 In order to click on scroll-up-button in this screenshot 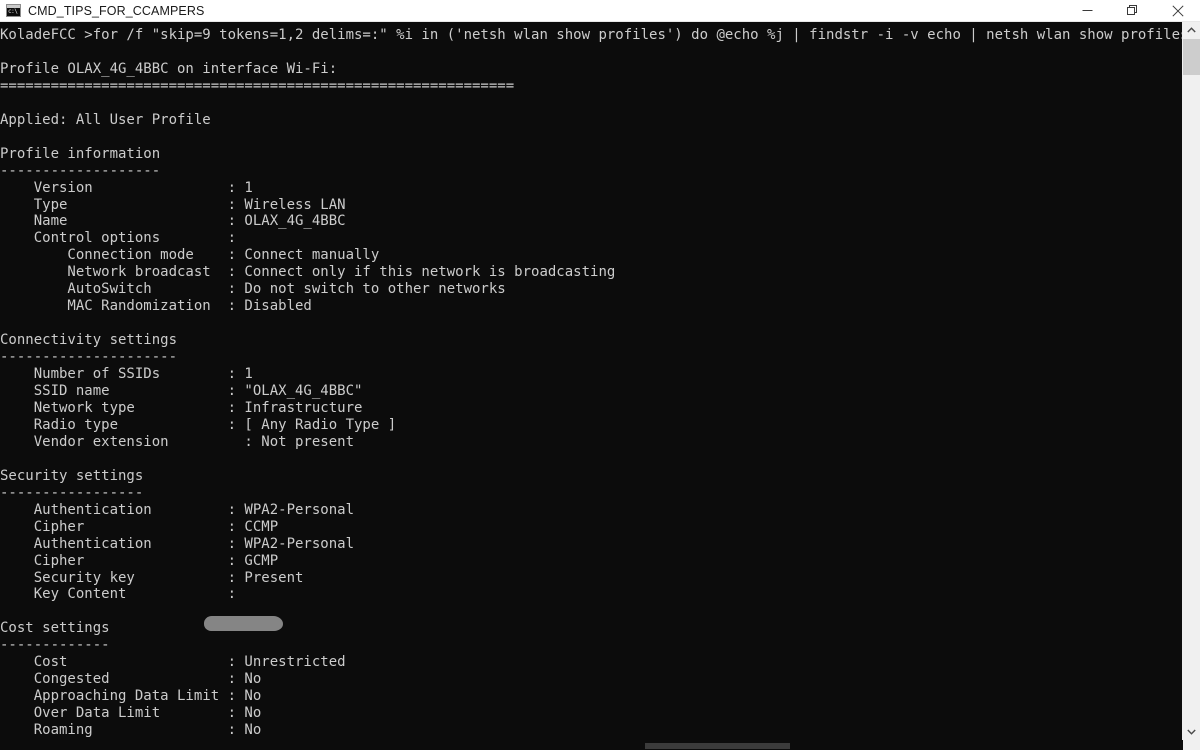, I will do `click(1191, 30)`.